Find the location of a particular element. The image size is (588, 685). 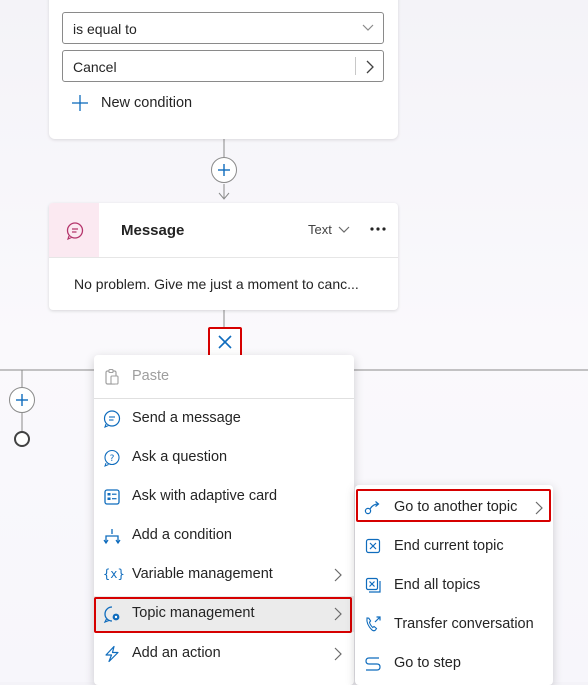

menu-item-variable-management: {x} Variable management is located at coordinates (224, 575).